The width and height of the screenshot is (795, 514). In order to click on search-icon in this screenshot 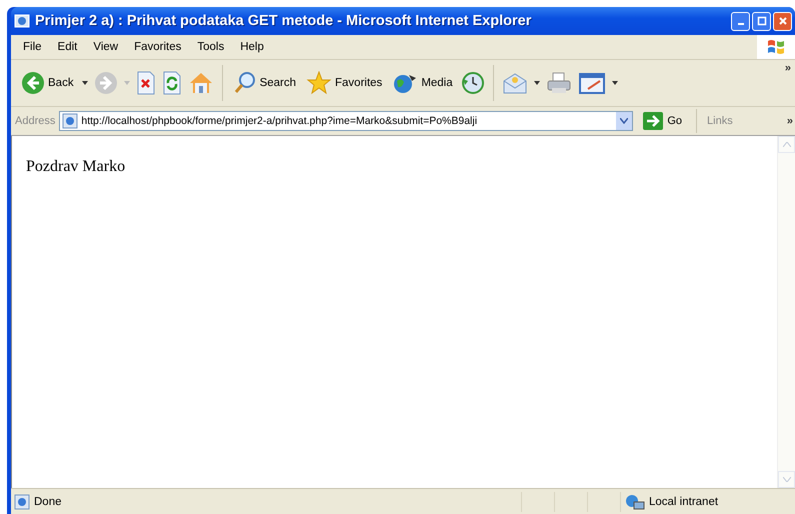, I will do `click(244, 83)`.